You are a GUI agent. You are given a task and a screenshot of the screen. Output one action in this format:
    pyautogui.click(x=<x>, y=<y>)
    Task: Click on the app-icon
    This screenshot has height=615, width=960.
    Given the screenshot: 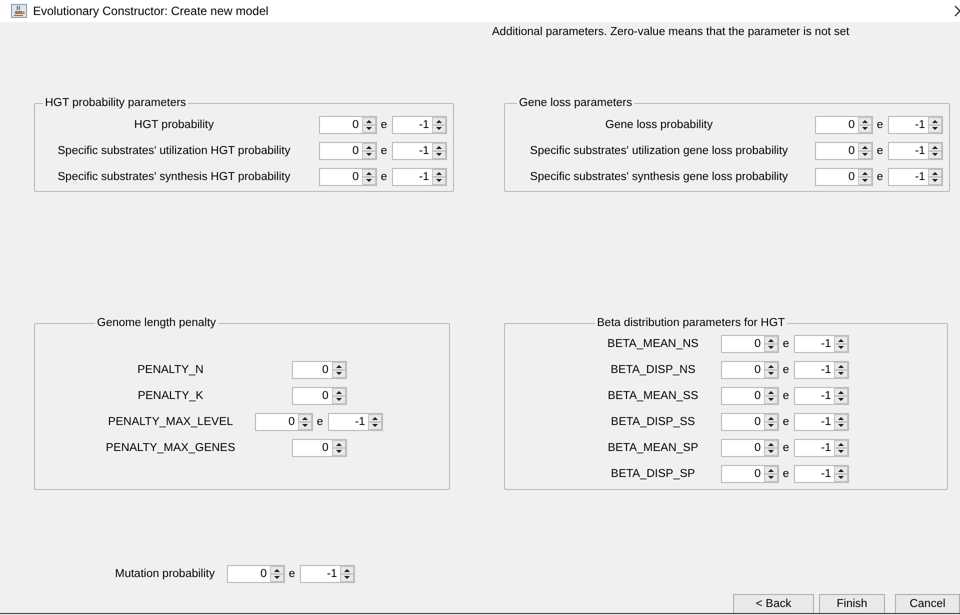 What is the action you would take?
    pyautogui.click(x=19, y=11)
    